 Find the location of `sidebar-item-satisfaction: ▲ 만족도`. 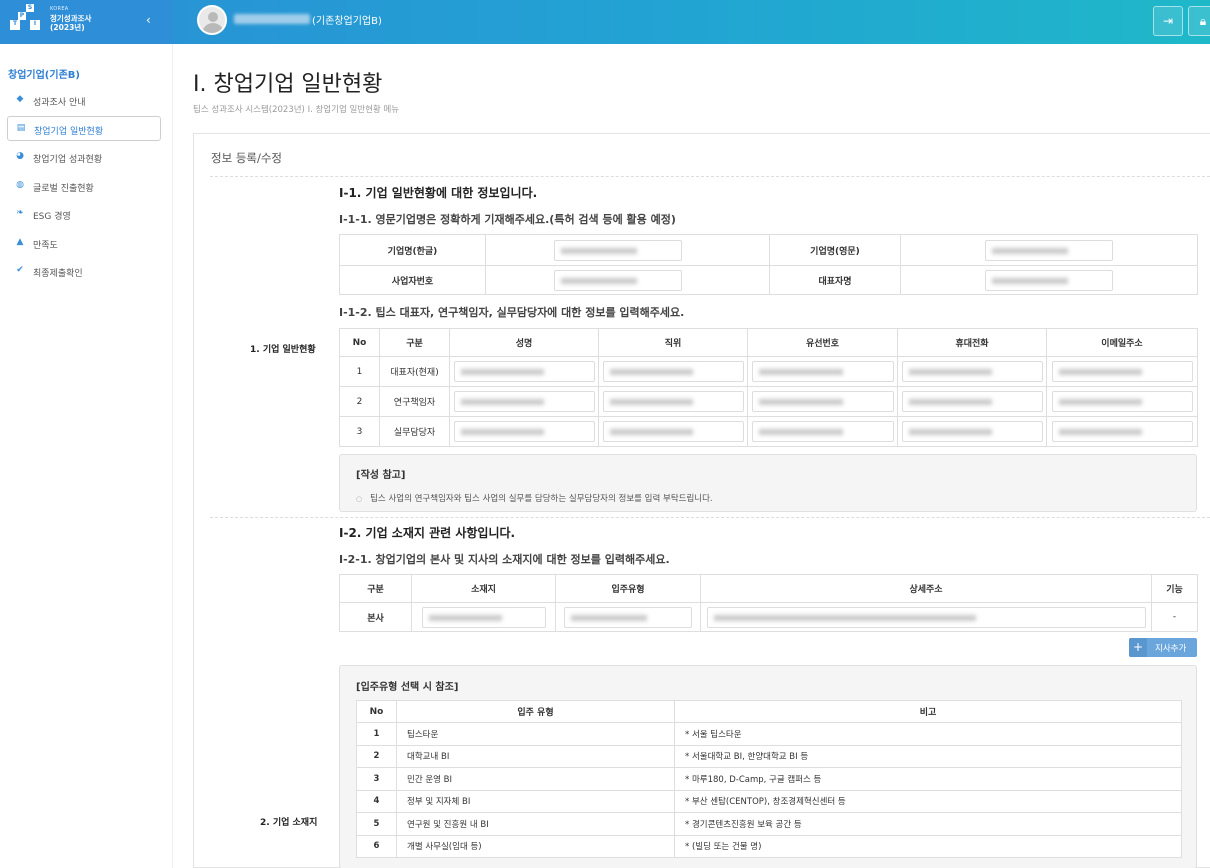

sidebar-item-satisfaction: ▲ 만족도 is located at coordinates (84, 243).